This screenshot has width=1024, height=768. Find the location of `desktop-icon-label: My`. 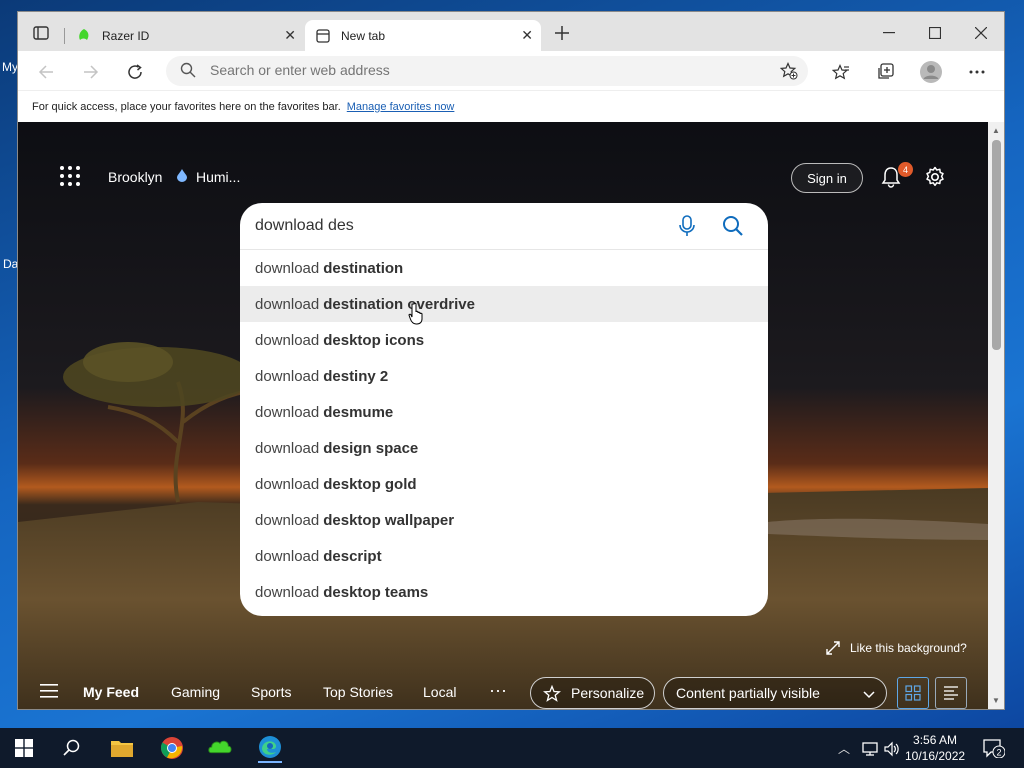

desktop-icon-label: My is located at coordinates (10, 67).